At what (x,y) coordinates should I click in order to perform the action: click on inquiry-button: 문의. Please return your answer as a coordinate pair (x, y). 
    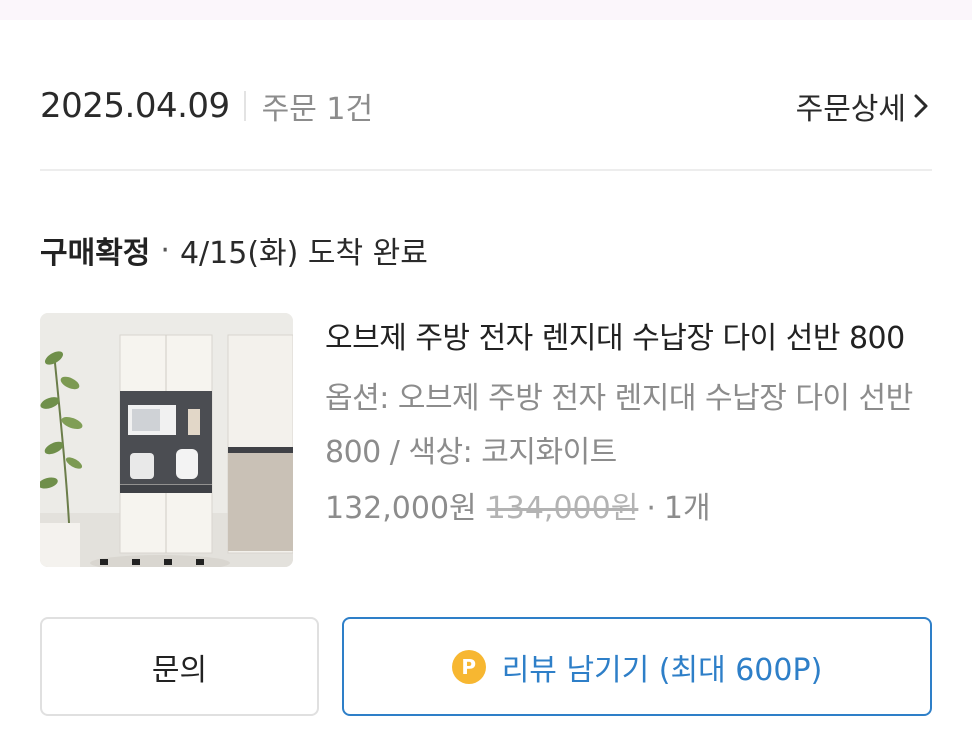
    Looking at the image, I should click on (179, 666).